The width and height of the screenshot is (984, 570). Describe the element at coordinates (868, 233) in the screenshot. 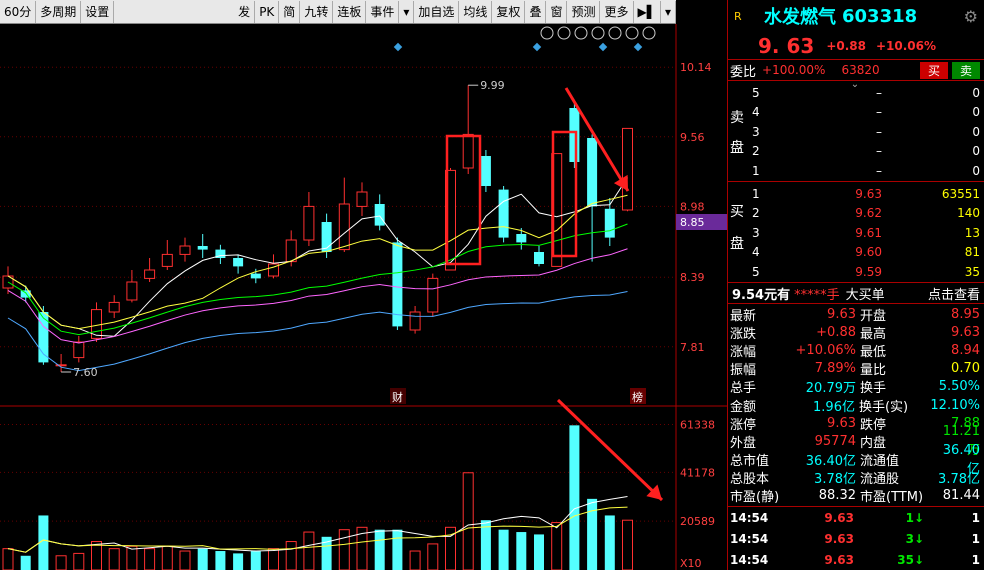

I see `buy-level-3: 3 9.61 13` at that location.